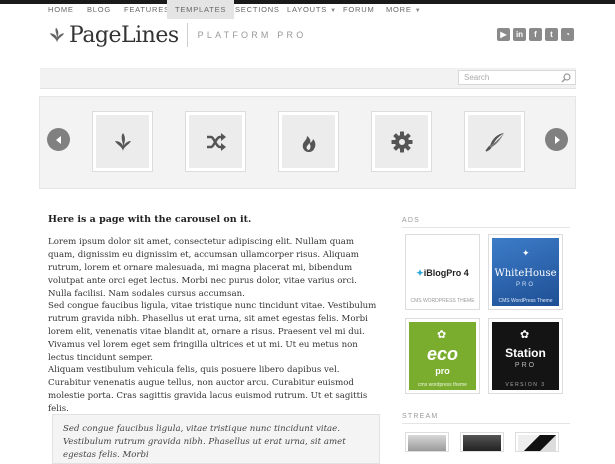  Describe the element at coordinates (187, 35) in the screenshot. I see `logo-divider` at that location.